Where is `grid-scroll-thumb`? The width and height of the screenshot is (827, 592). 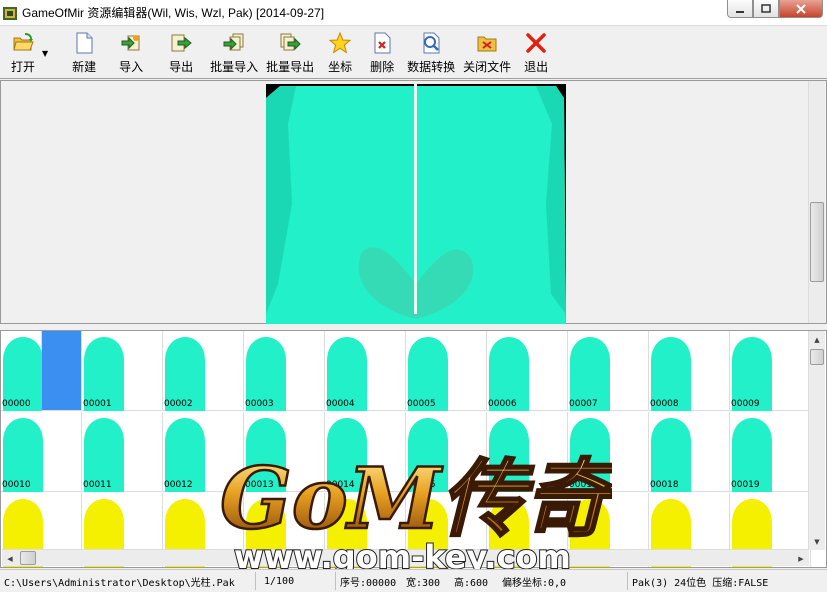 grid-scroll-thumb is located at coordinates (817, 357).